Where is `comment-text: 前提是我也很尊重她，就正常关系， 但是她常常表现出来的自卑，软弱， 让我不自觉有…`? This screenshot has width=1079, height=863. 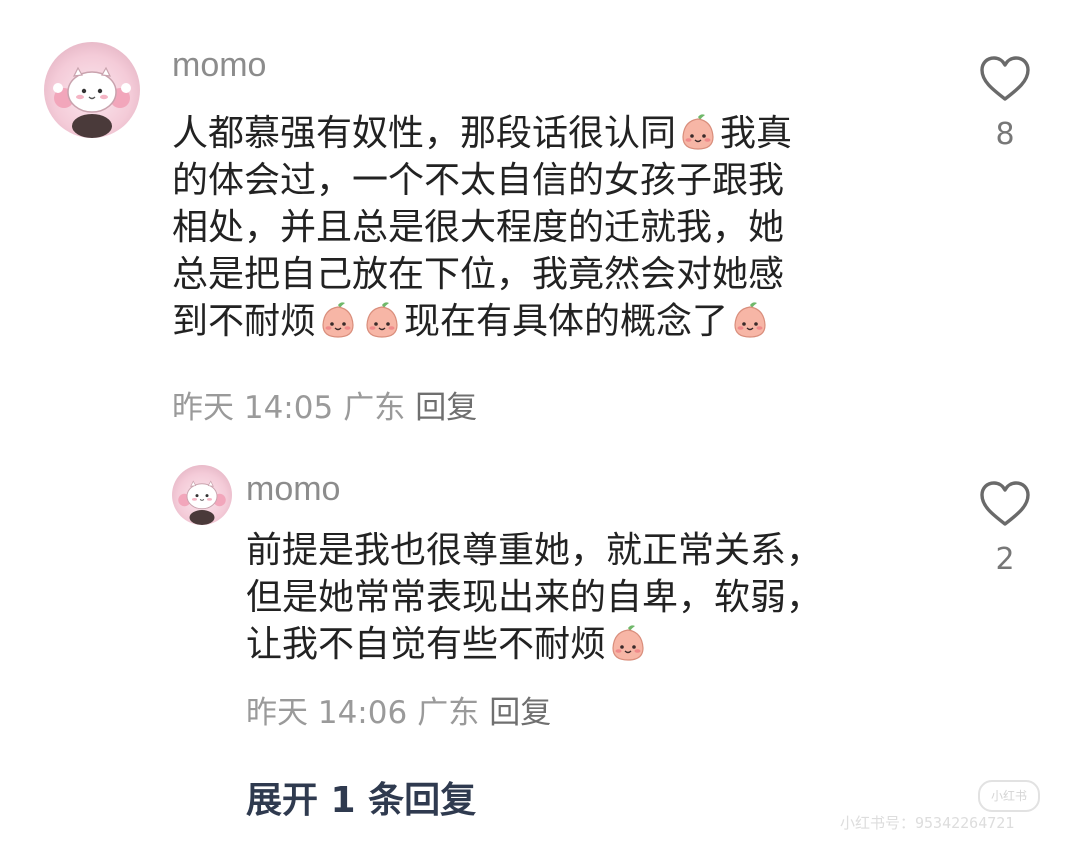 comment-text: 前提是我也很尊重她，就正常关系， 但是她常常表现出来的自卑，软弱， 让我不自觉有… is located at coordinates (534, 597).